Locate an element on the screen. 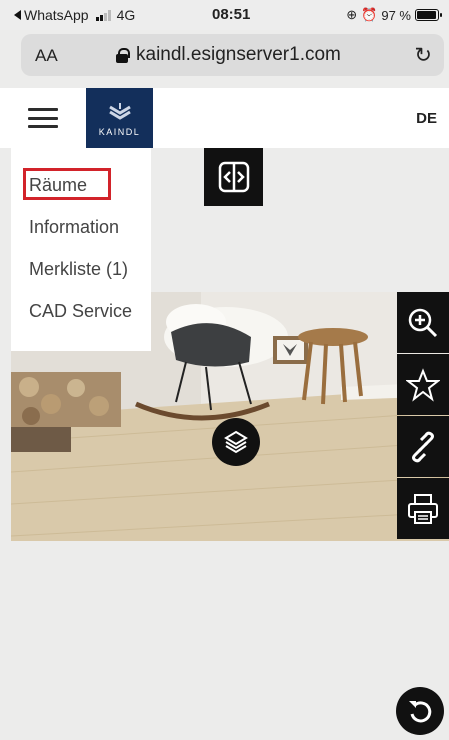  language-switch: DE is located at coordinates (426, 118).